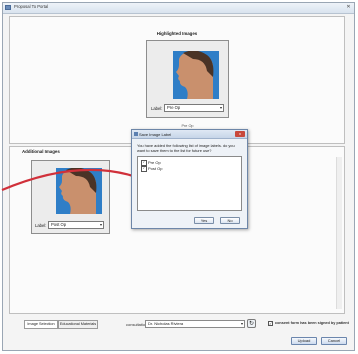 The width and height of the screenshot is (358, 354). Describe the element at coordinates (251, 323) in the screenshot. I see `refresh-icon: ↻` at that location.